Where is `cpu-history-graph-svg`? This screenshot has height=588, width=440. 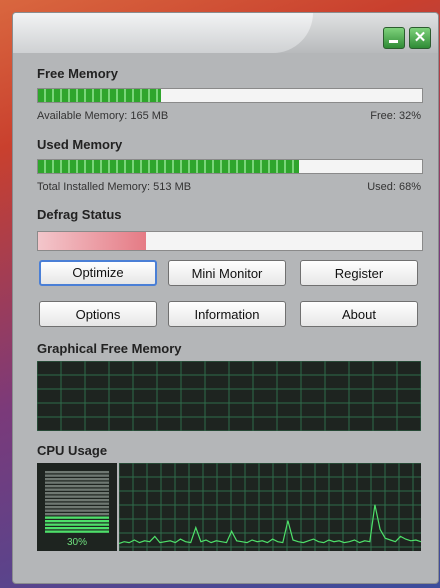 cpu-history-graph-svg is located at coordinates (270, 507).